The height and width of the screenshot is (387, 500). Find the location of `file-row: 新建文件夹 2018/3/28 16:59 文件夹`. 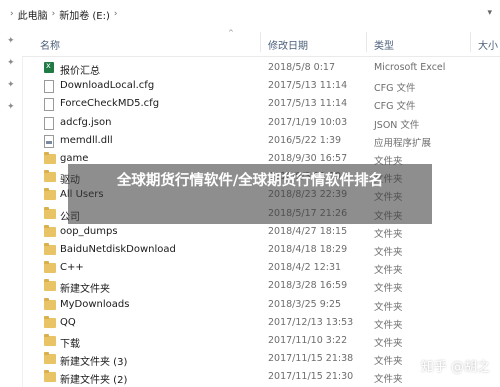

file-row: 新建文件夹 2018/3/28 16:59 文件夹 is located at coordinates (261, 286).